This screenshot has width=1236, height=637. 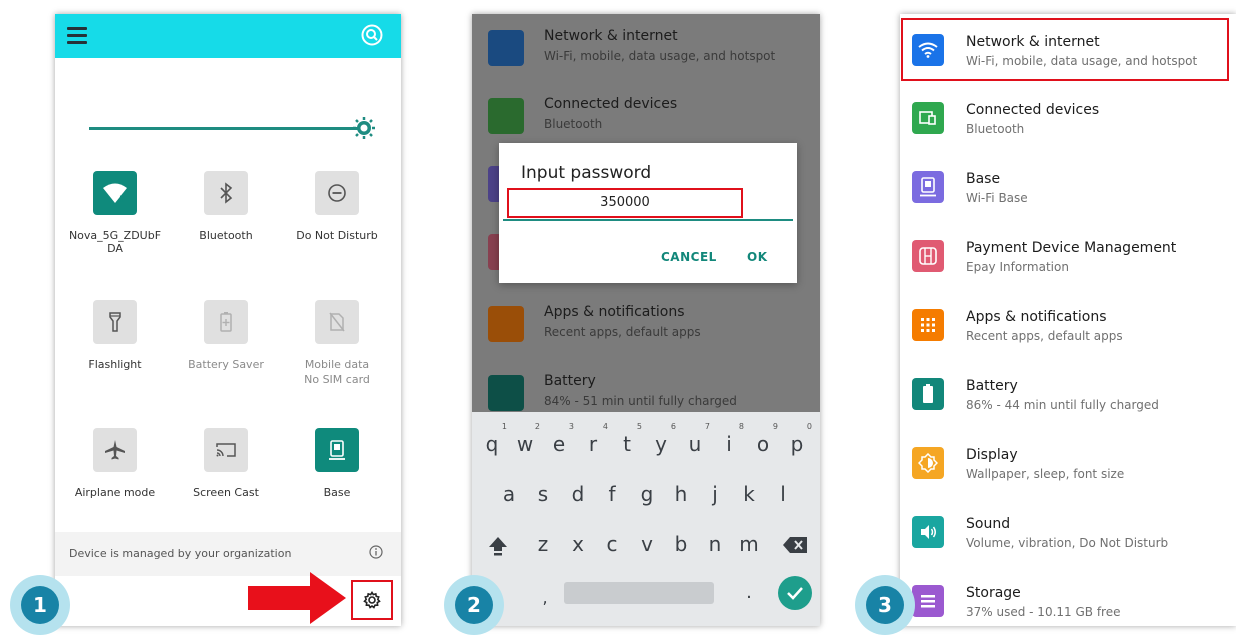 What do you see at coordinates (570, 381) in the screenshot?
I see `setting-title: Battery` at bounding box center [570, 381].